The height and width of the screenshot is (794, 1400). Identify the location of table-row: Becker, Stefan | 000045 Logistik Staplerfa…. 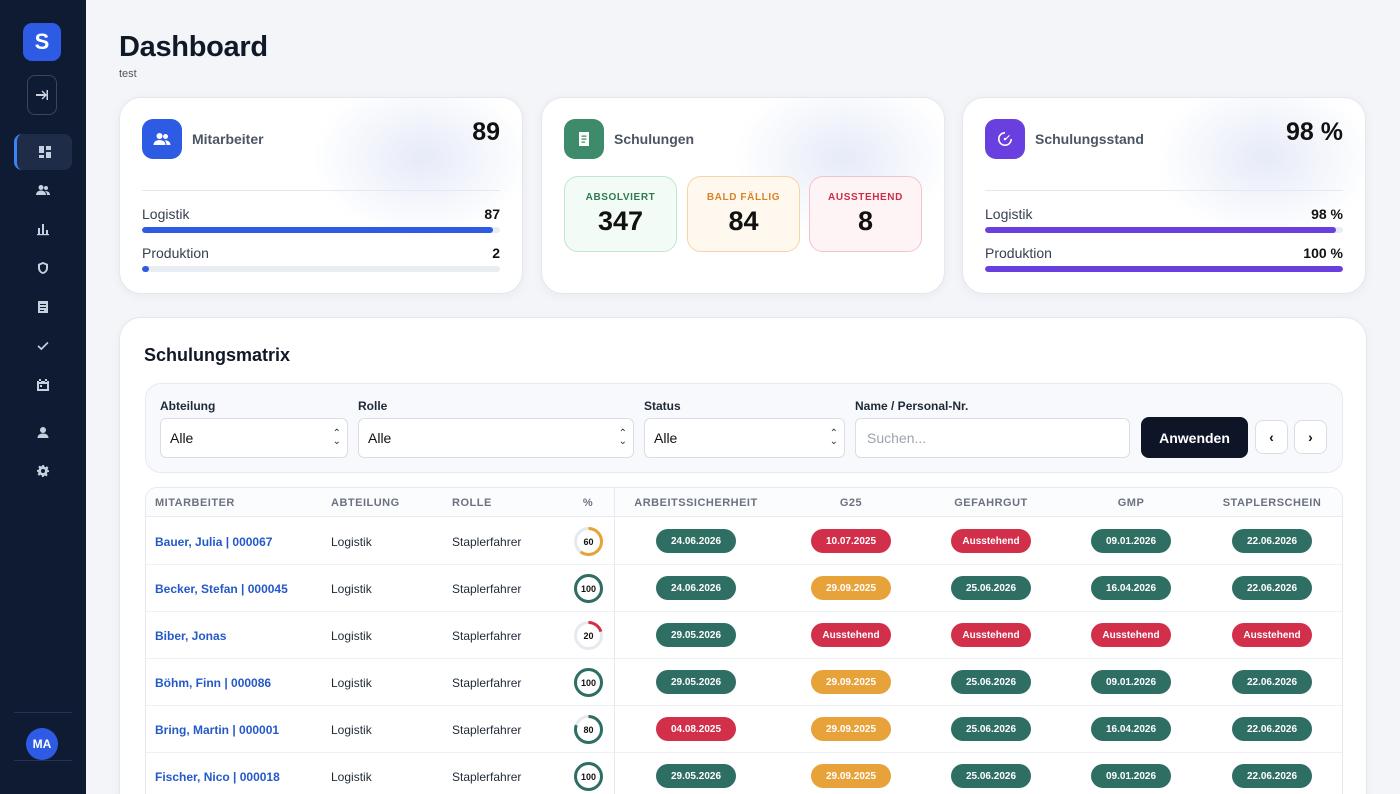
(744, 588).